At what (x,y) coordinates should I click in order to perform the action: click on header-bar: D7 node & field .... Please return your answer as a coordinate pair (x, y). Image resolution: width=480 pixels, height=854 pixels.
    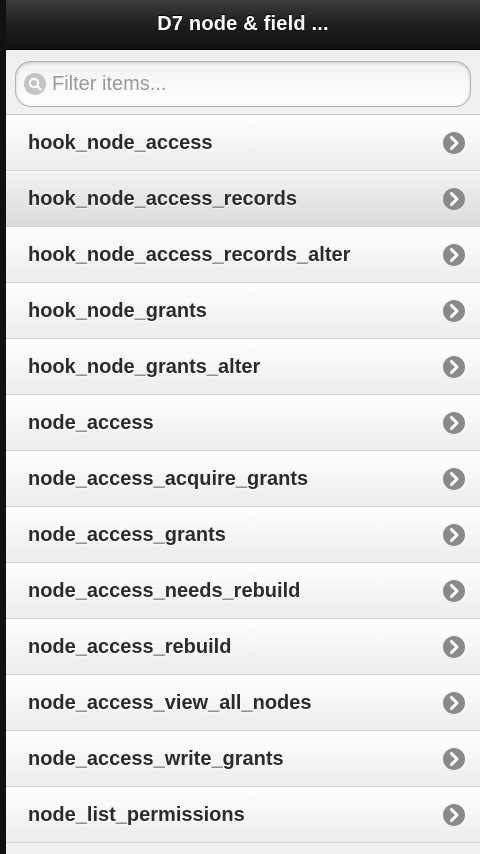
    Looking at the image, I should click on (243, 25).